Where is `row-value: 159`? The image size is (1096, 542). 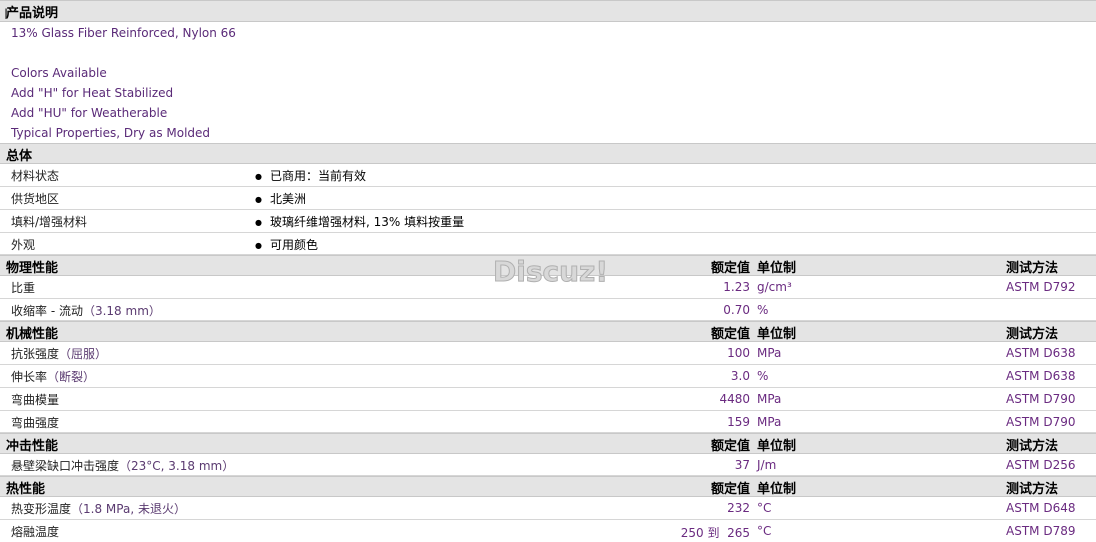 row-value: 159 is located at coordinates (738, 422).